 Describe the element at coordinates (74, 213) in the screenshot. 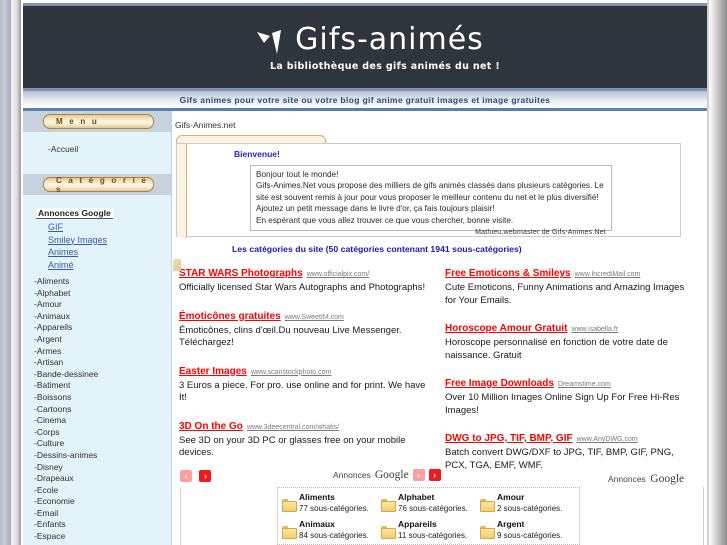

I see `sidebar-google-ad-heading: Annonces Google` at that location.